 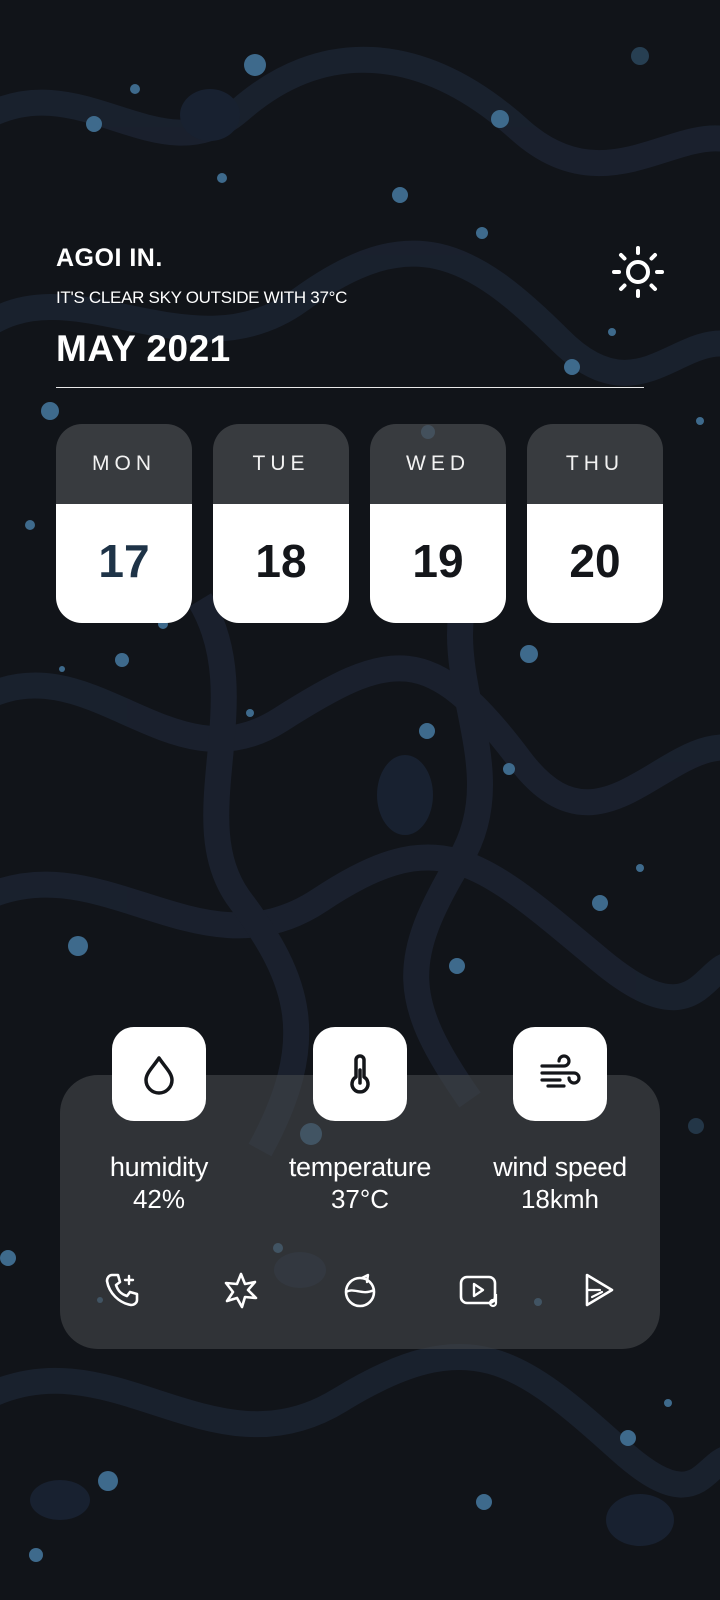 I want to click on day-date: 19, so click(x=438, y=563).